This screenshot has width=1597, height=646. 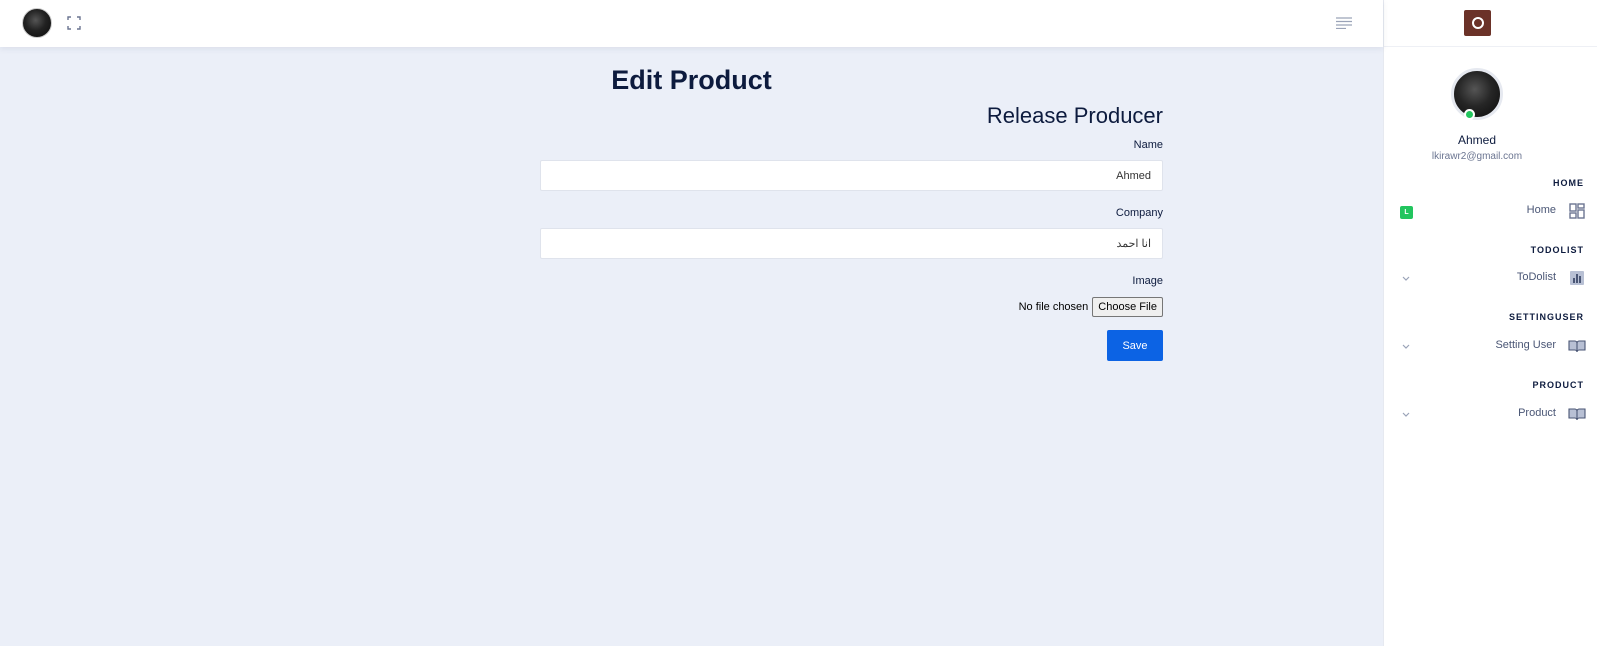 I want to click on sidebar-item-todolist: ToDolist, so click(x=1490, y=278).